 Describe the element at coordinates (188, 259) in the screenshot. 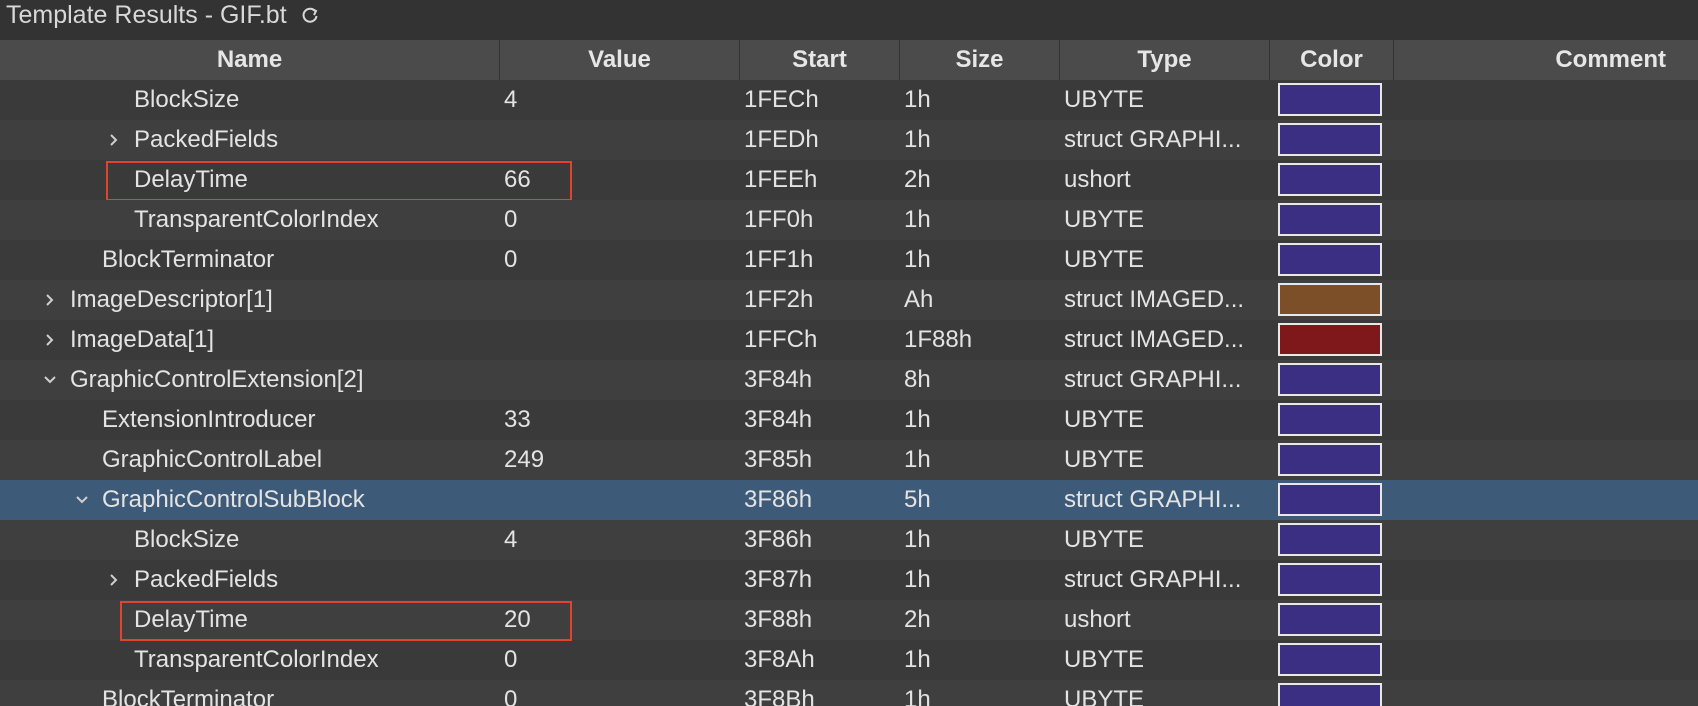

I see `row-name: BlockTerminator` at that location.